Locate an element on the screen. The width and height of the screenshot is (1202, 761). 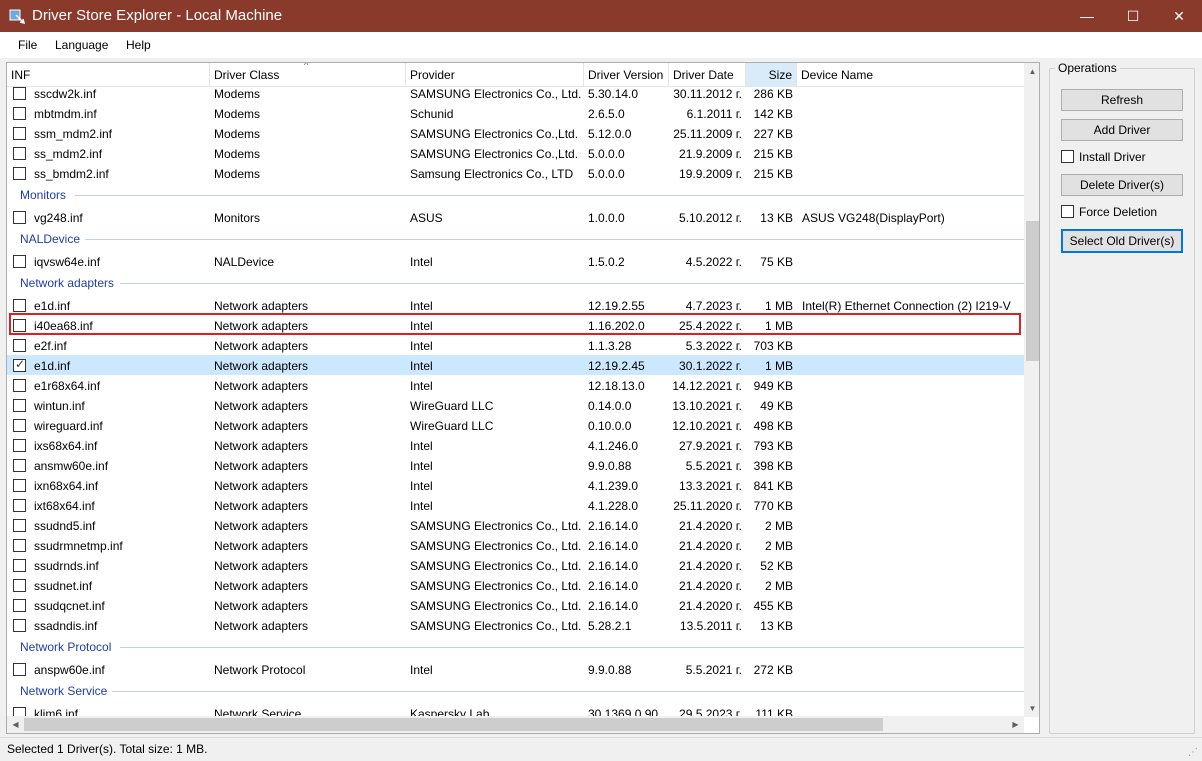
column-header-size: Size is located at coordinates (771, 75).